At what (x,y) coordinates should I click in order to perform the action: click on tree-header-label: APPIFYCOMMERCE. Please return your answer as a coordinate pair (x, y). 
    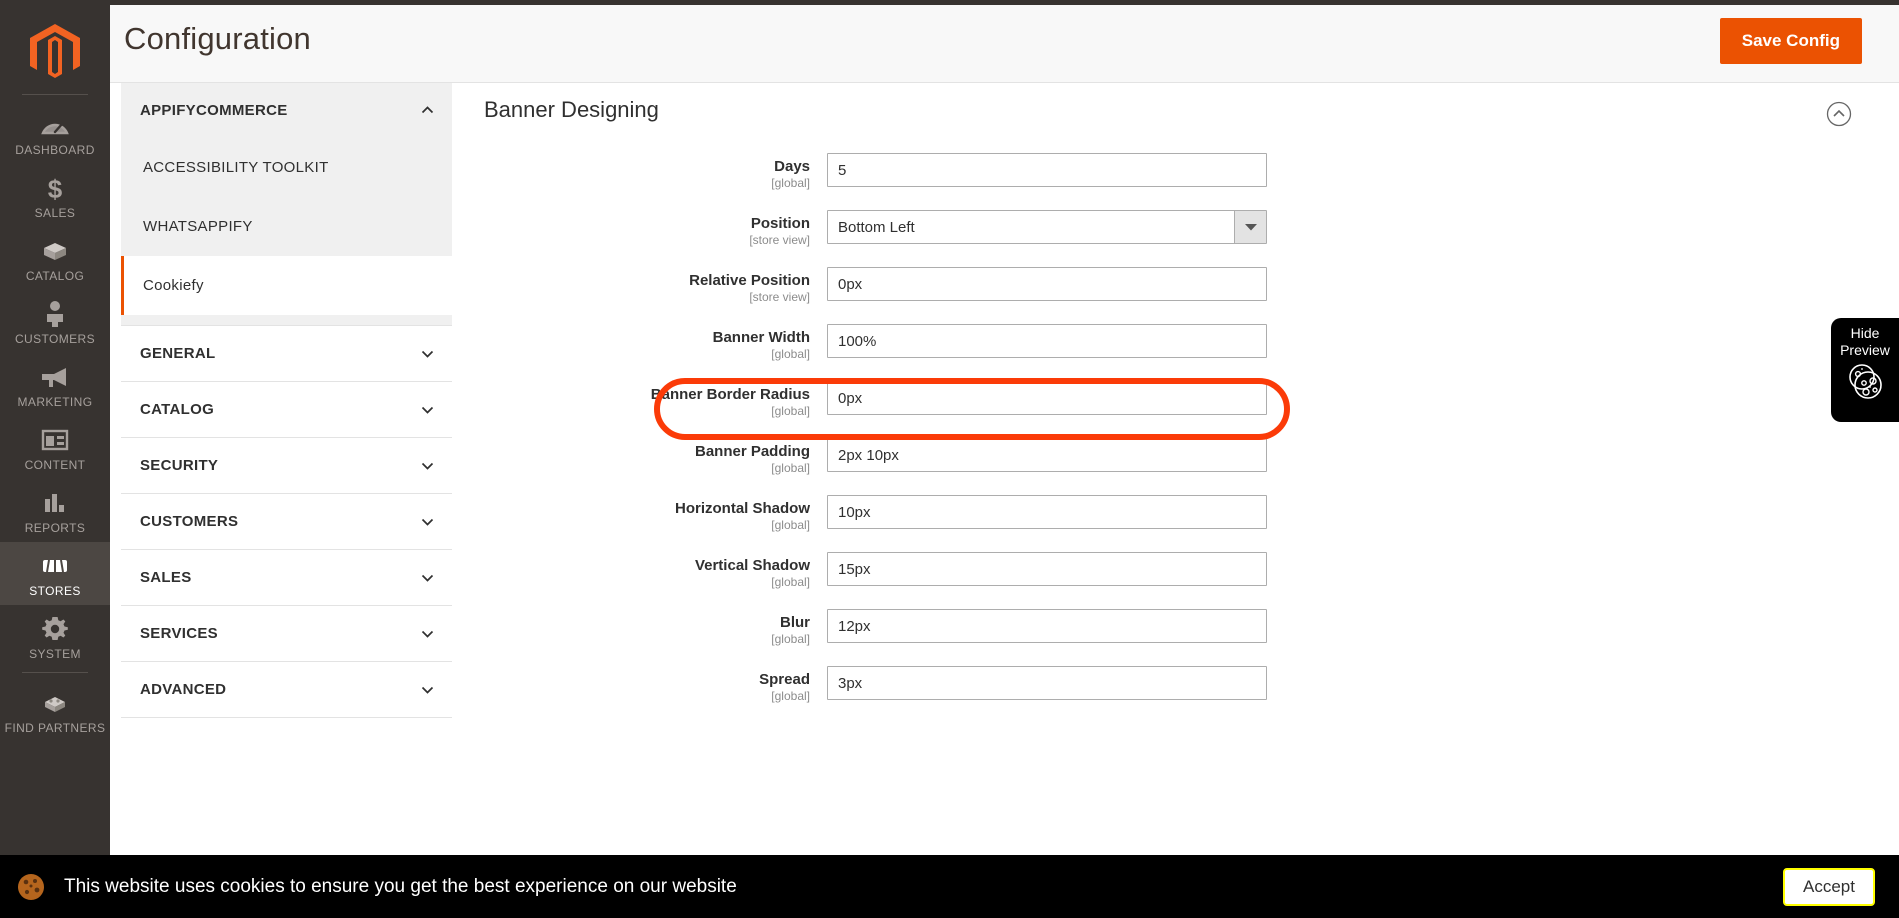
    Looking at the image, I should click on (214, 110).